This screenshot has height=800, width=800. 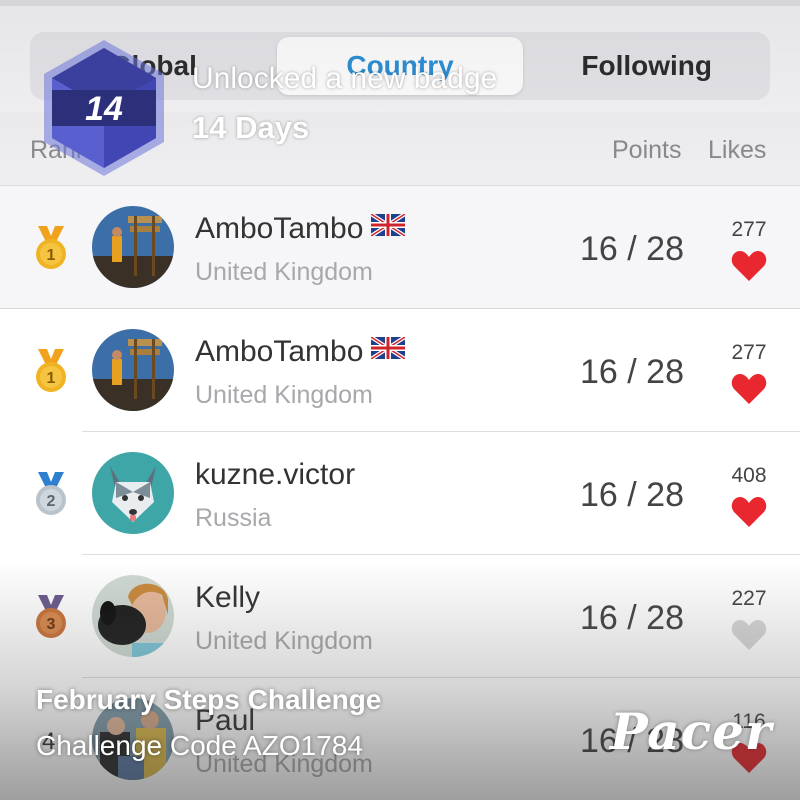 I want to click on likes-count: 408, so click(x=749, y=475).